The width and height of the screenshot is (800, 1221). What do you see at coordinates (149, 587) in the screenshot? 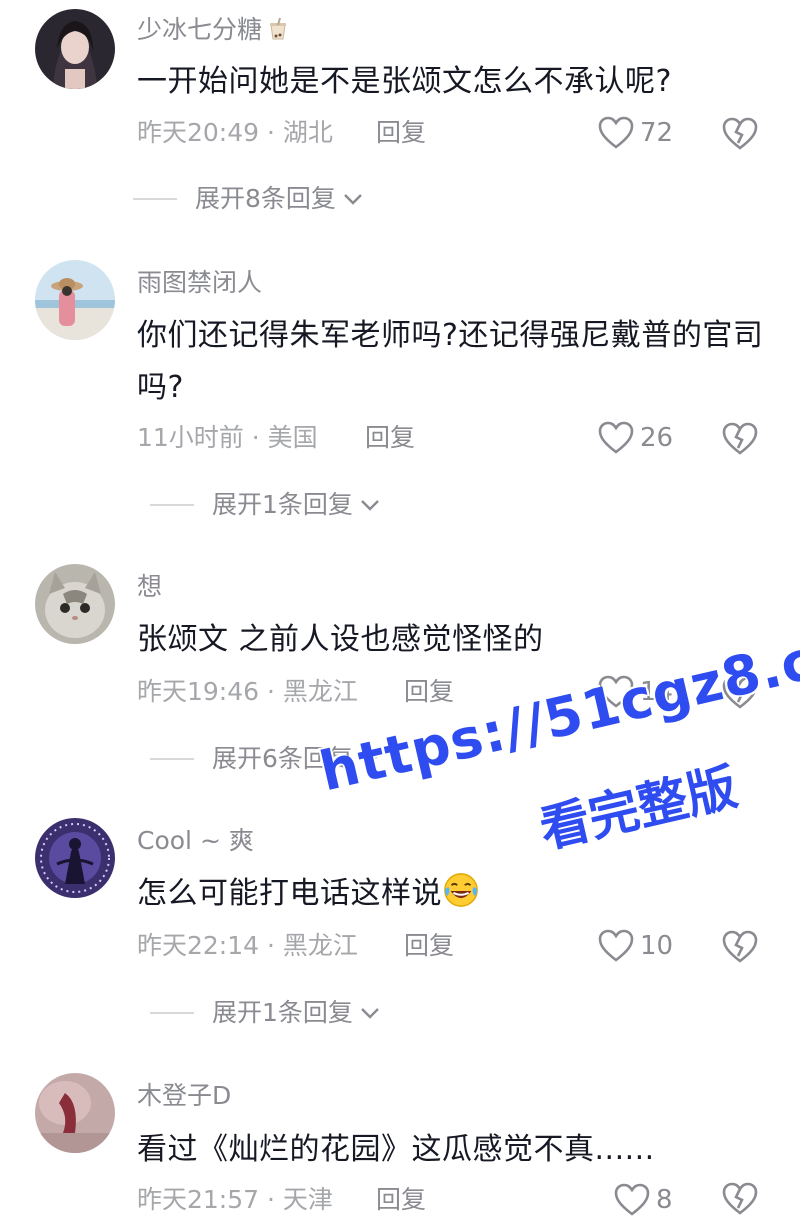
I see `username: 想` at bounding box center [149, 587].